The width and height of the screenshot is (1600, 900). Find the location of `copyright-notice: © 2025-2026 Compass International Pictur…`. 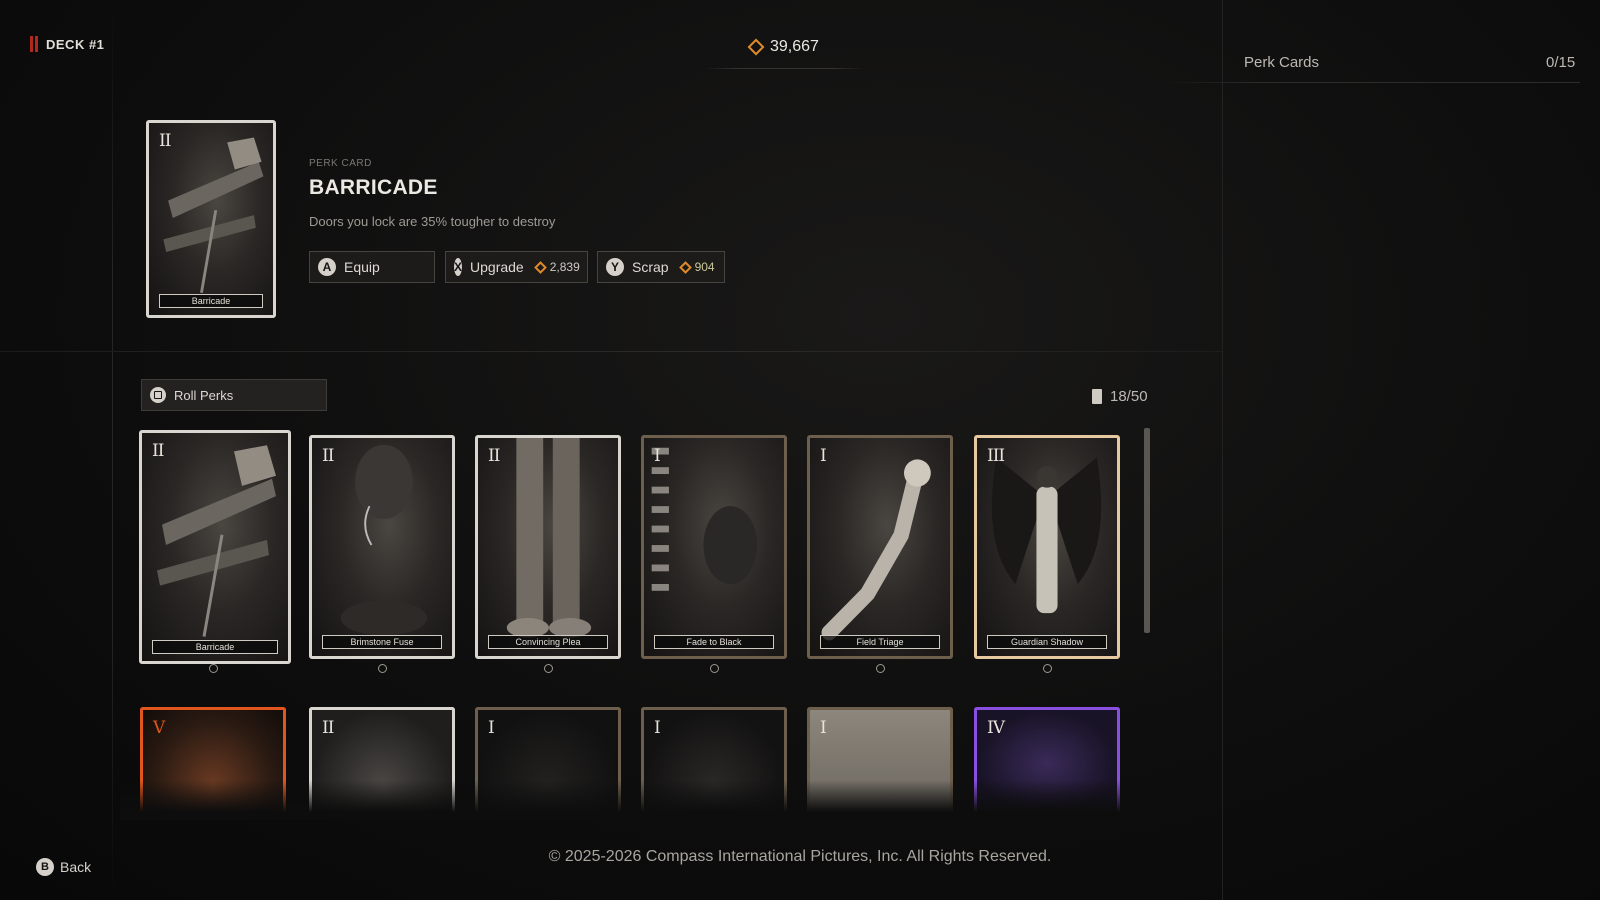

copyright-notice: © 2025-2026 Compass International Pictur… is located at coordinates (800, 856).